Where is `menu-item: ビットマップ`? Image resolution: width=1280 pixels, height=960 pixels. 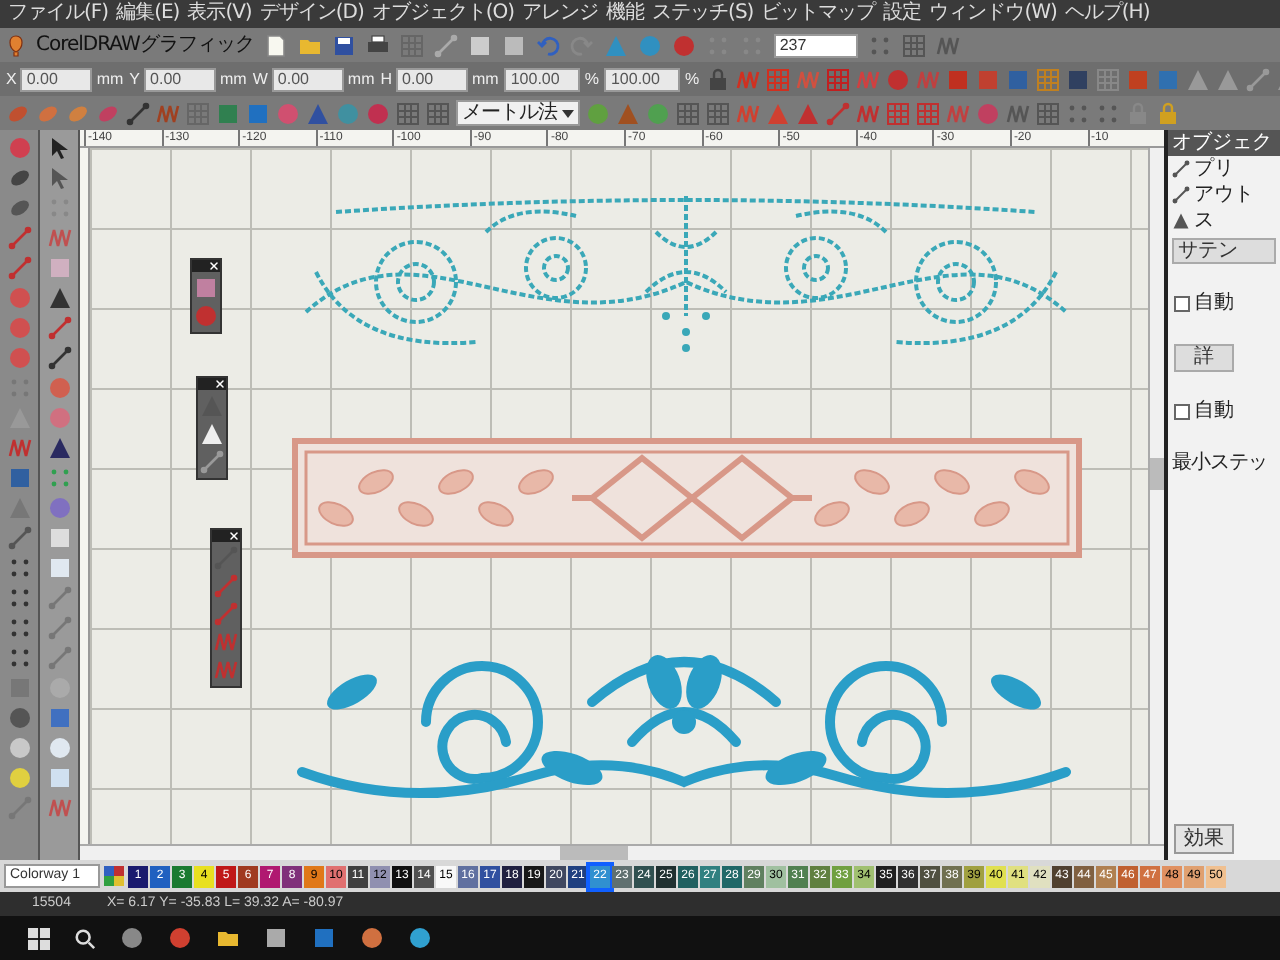
menu-item: ビットマップ is located at coordinates (818, 14).